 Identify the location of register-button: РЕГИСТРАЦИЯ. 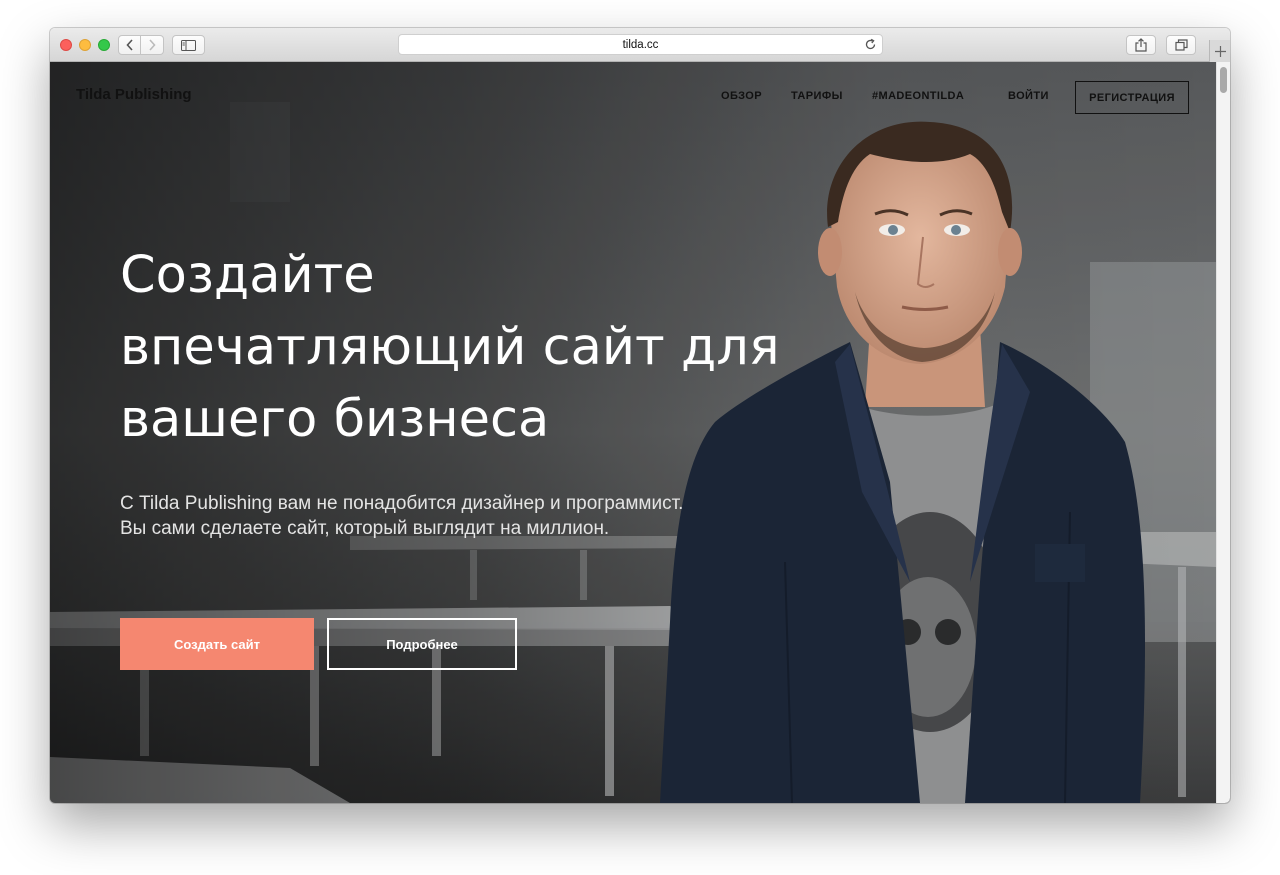
(1132, 97).